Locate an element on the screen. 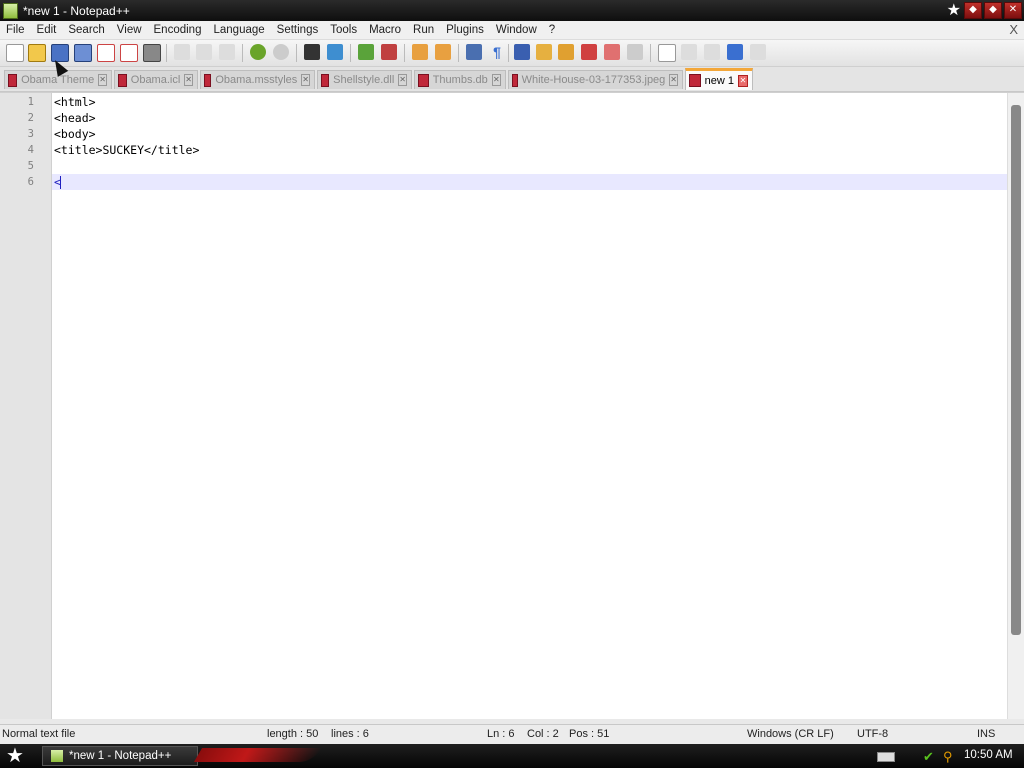 The height and width of the screenshot is (768, 1024). menu-view: View is located at coordinates (129, 30).